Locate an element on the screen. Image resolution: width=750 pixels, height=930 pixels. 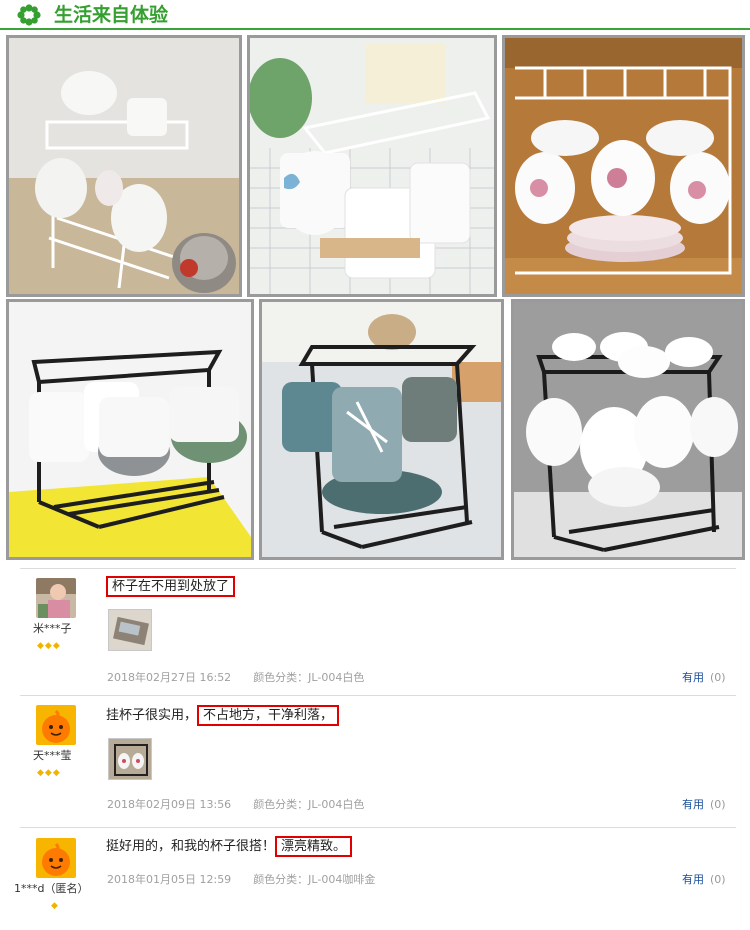
review-comment: 挂杯子很实用， 不占地方，干净利落， is located at coordinates (223, 715).